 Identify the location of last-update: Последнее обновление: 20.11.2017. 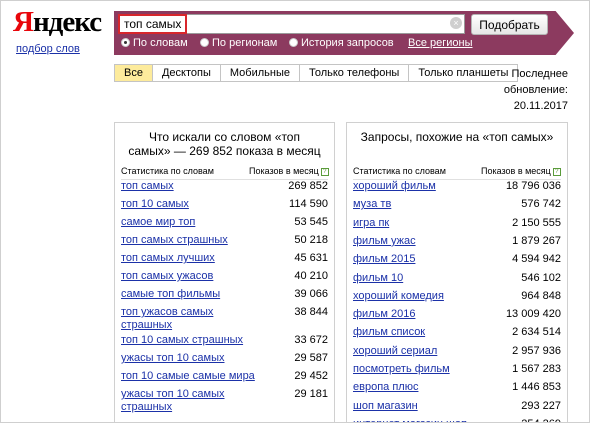
(535, 90).